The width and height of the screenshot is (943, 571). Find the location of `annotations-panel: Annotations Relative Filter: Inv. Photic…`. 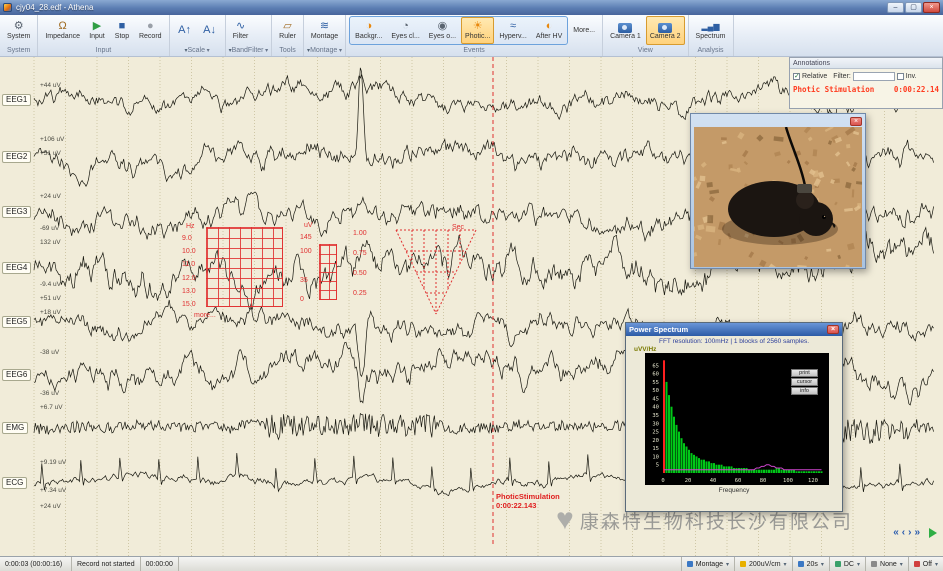

annotations-panel: Annotations Relative Filter: Inv. Photic… is located at coordinates (866, 83).